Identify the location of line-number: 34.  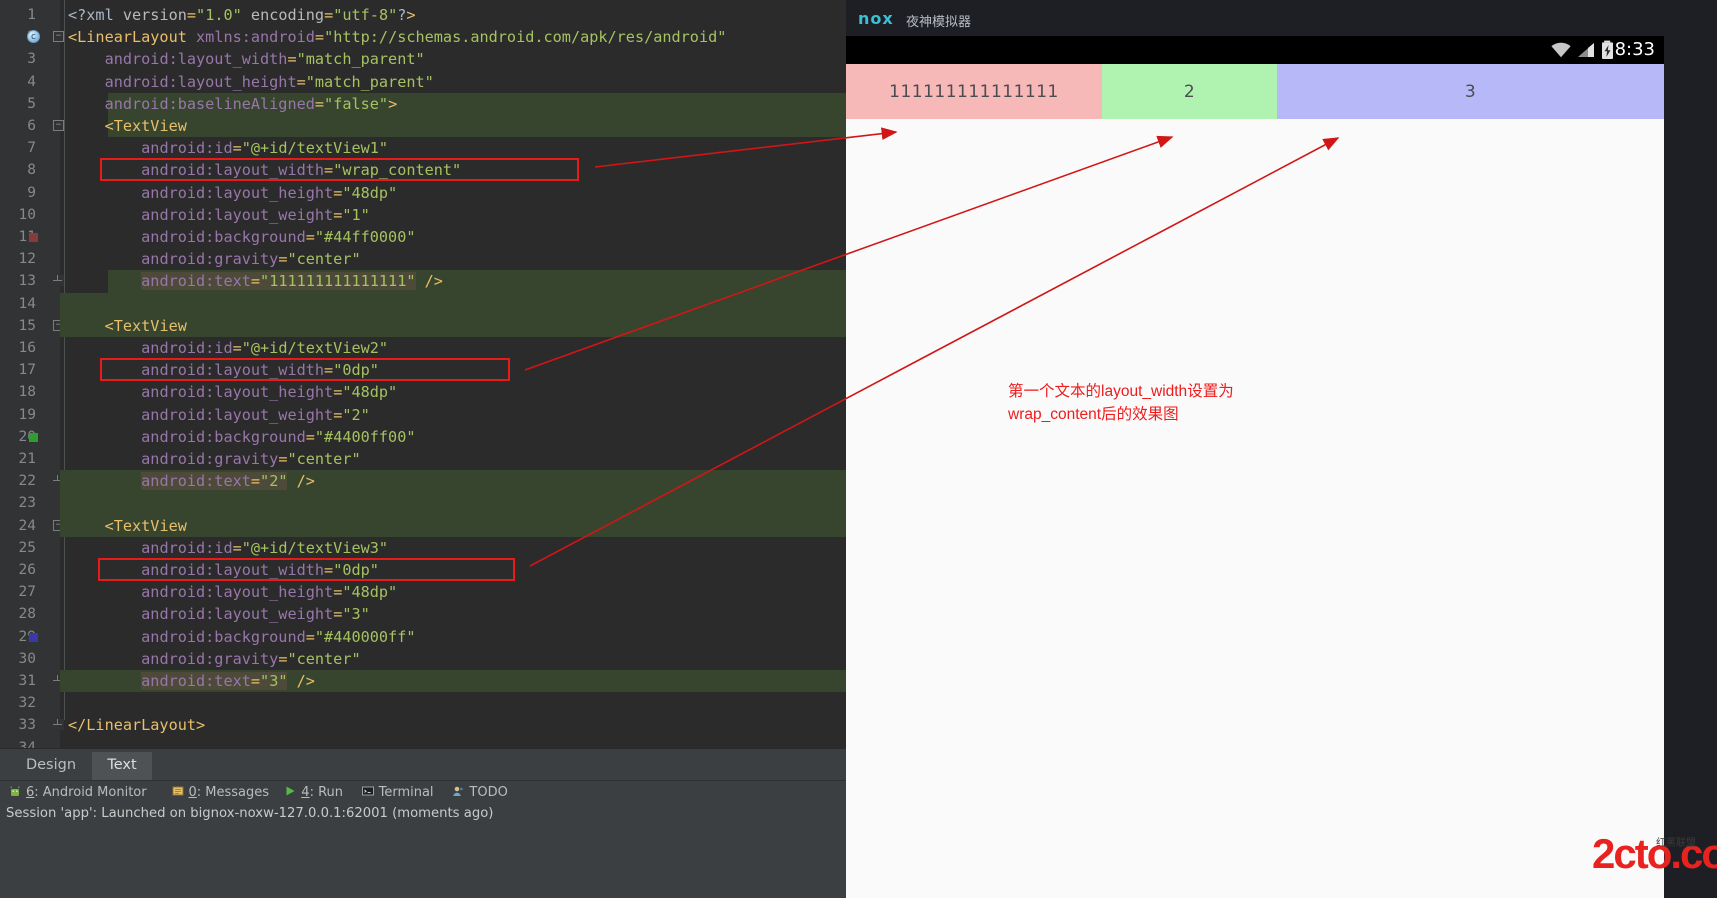
(27, 743).